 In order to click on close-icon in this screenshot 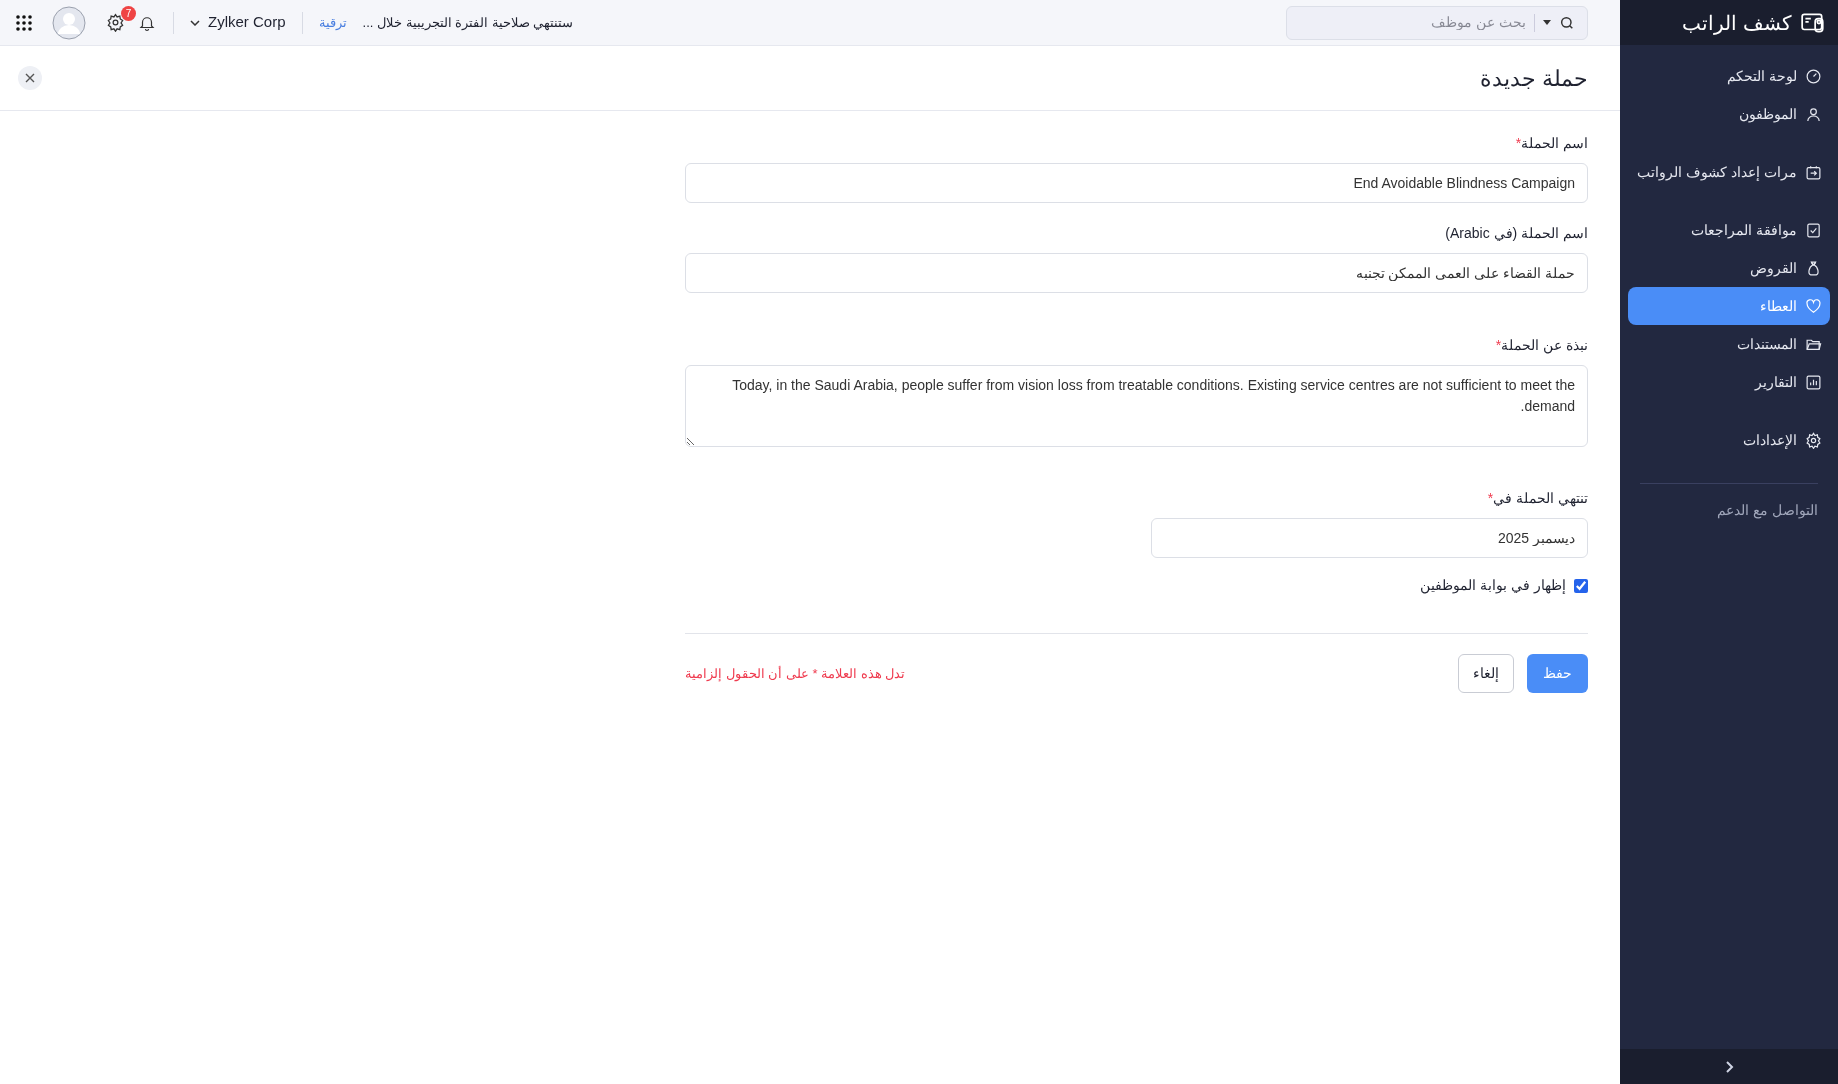, I will do `click(30, 78)`.